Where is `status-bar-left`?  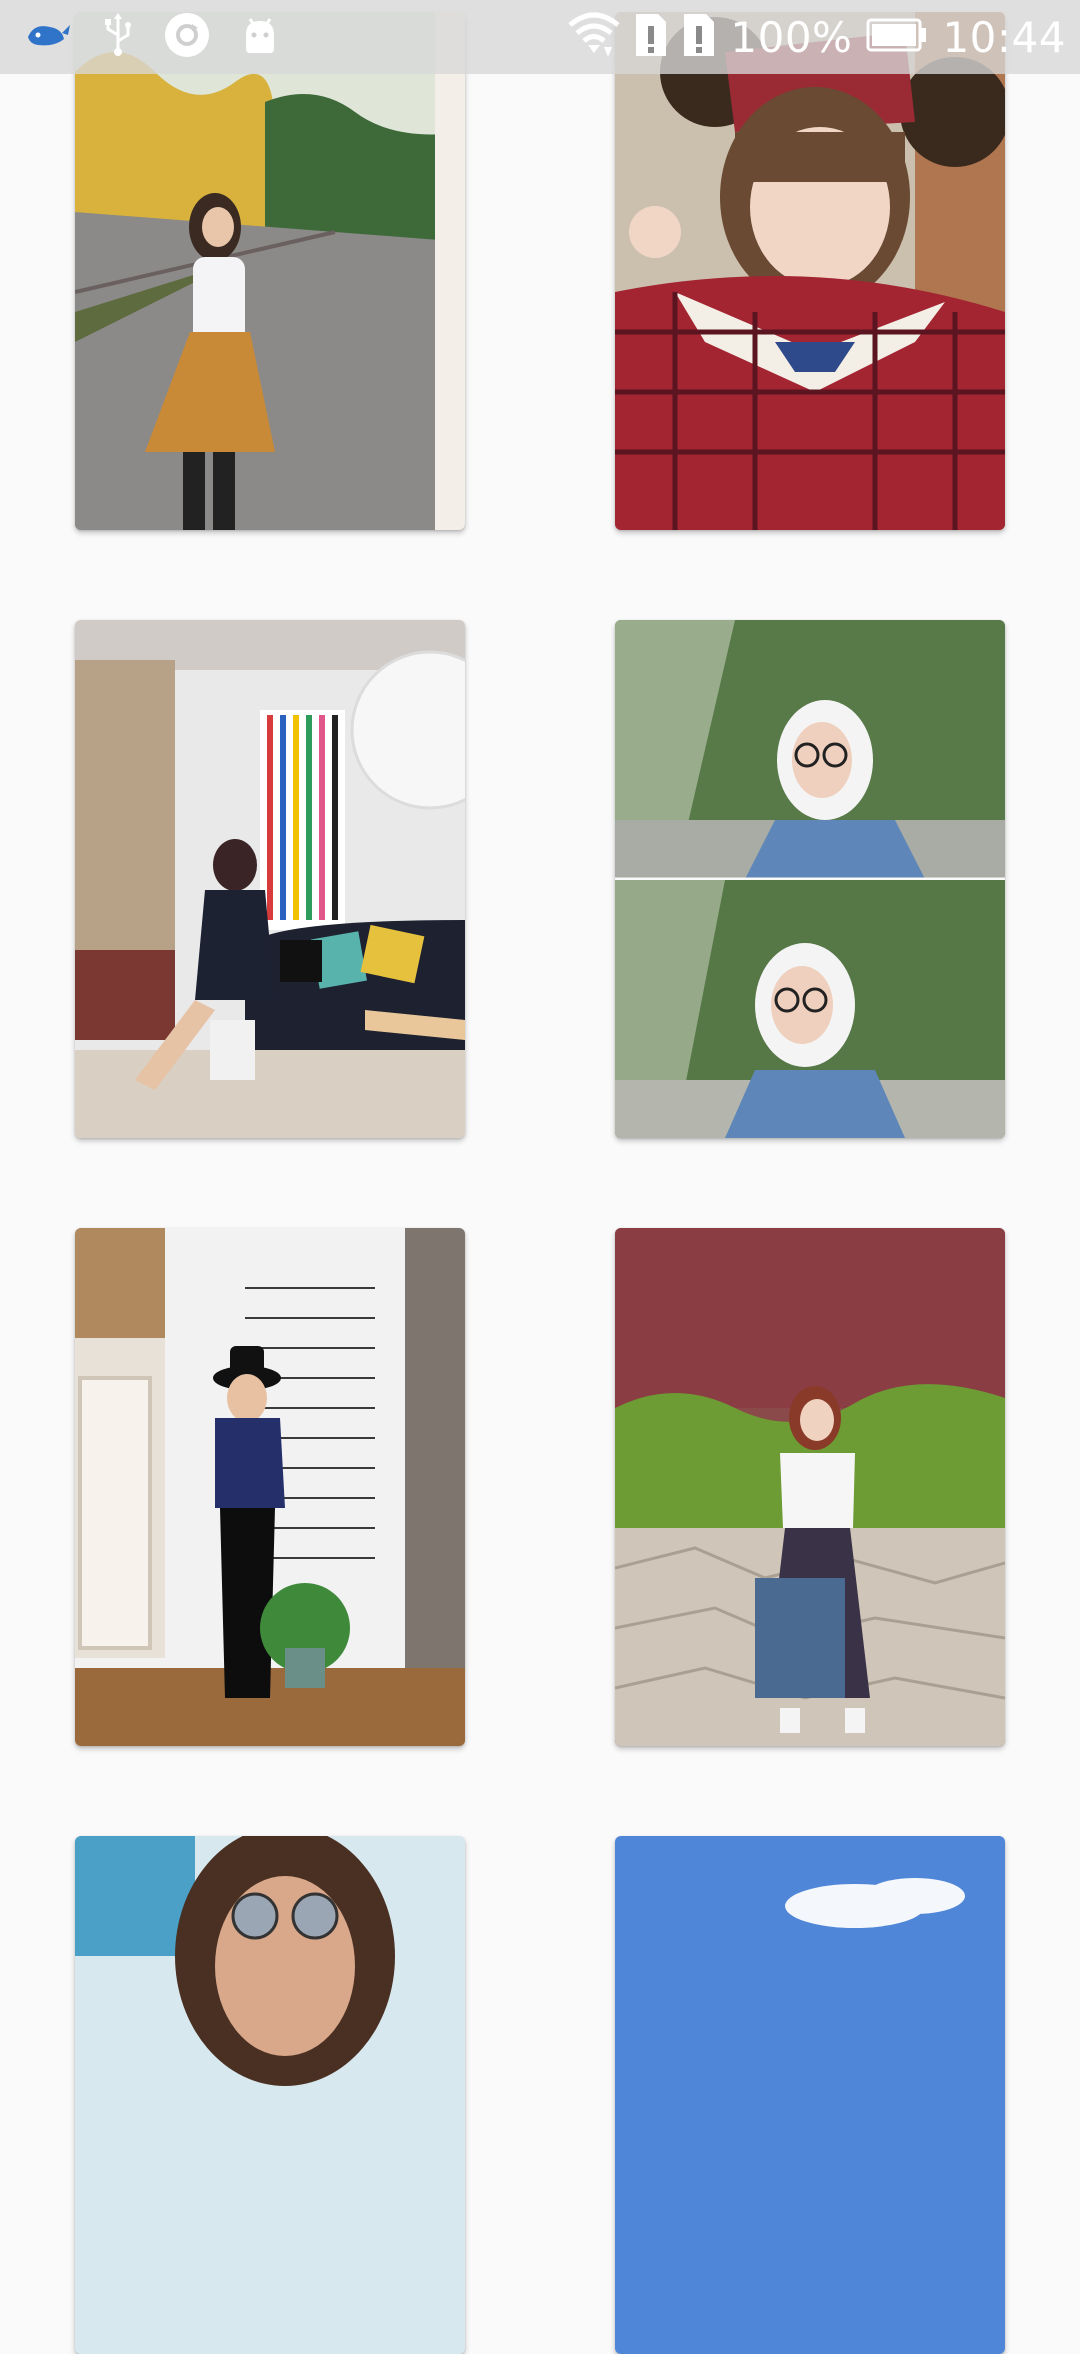 status-bar-left is located at coordinates (152, 37).